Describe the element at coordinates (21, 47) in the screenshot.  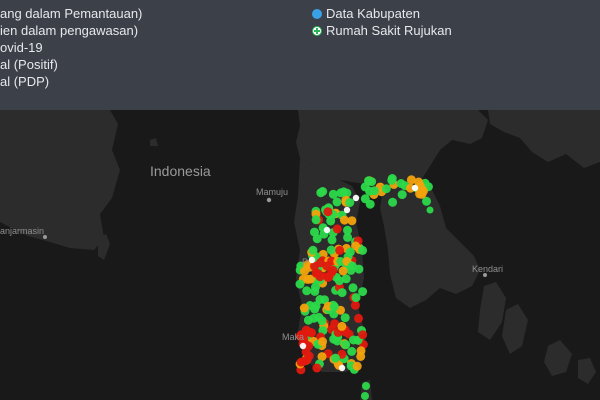
I see `legend-item-covid: ovid-19` at that location.